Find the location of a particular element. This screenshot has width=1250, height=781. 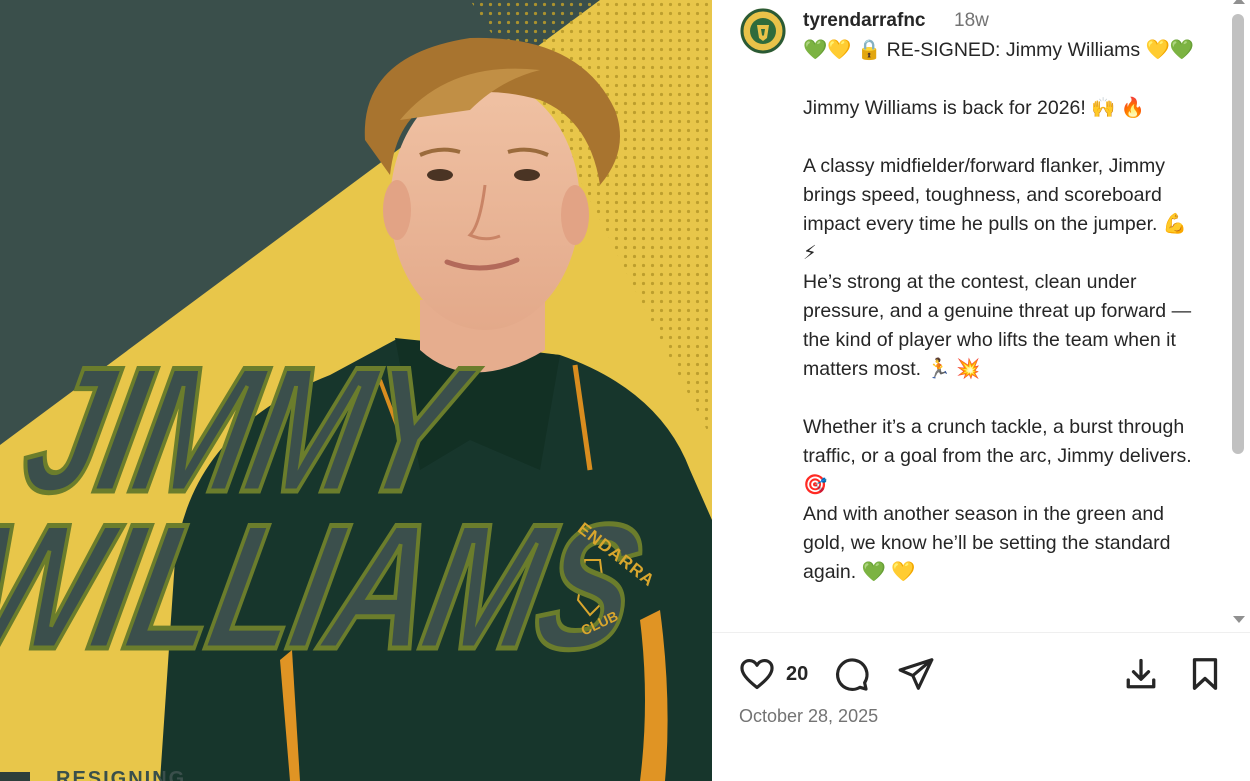

comment-icon is located at coordinates (852, 674).